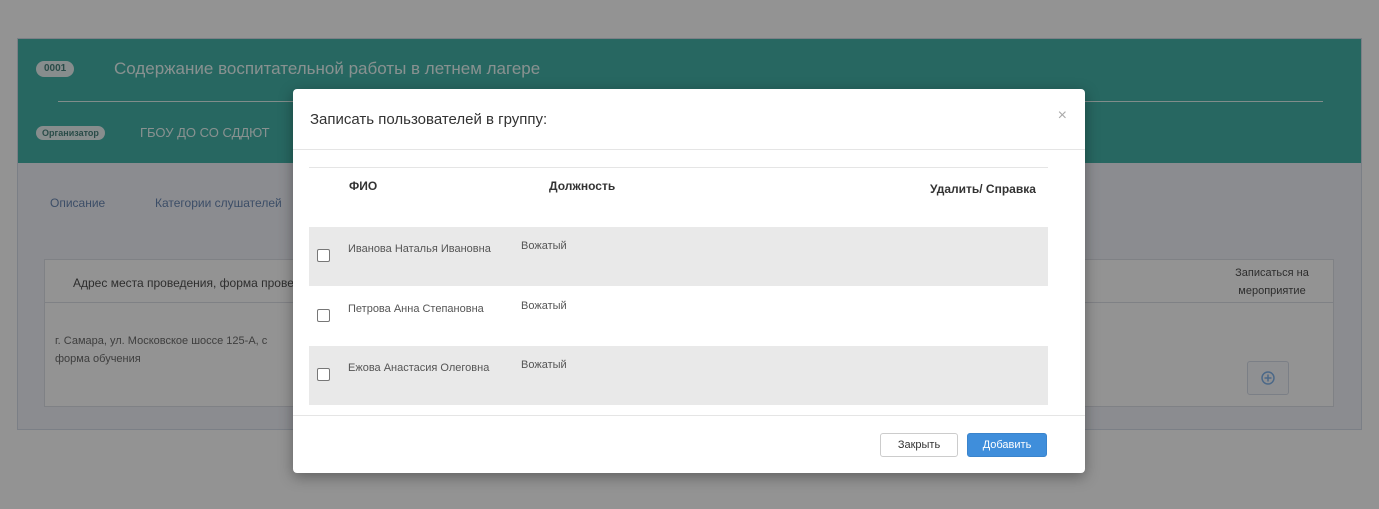 This screenshot has width=1379, height=509. What do you see at coordinates (1007, 445) in the screenshot?
I see `add-button: Добавить` at bounding box center [1007, 445].